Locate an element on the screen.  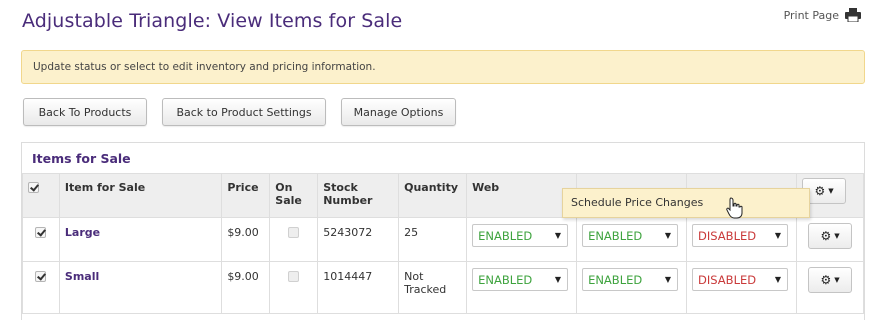
header-stock-line1: Stock is located at coordinates (340, 187).